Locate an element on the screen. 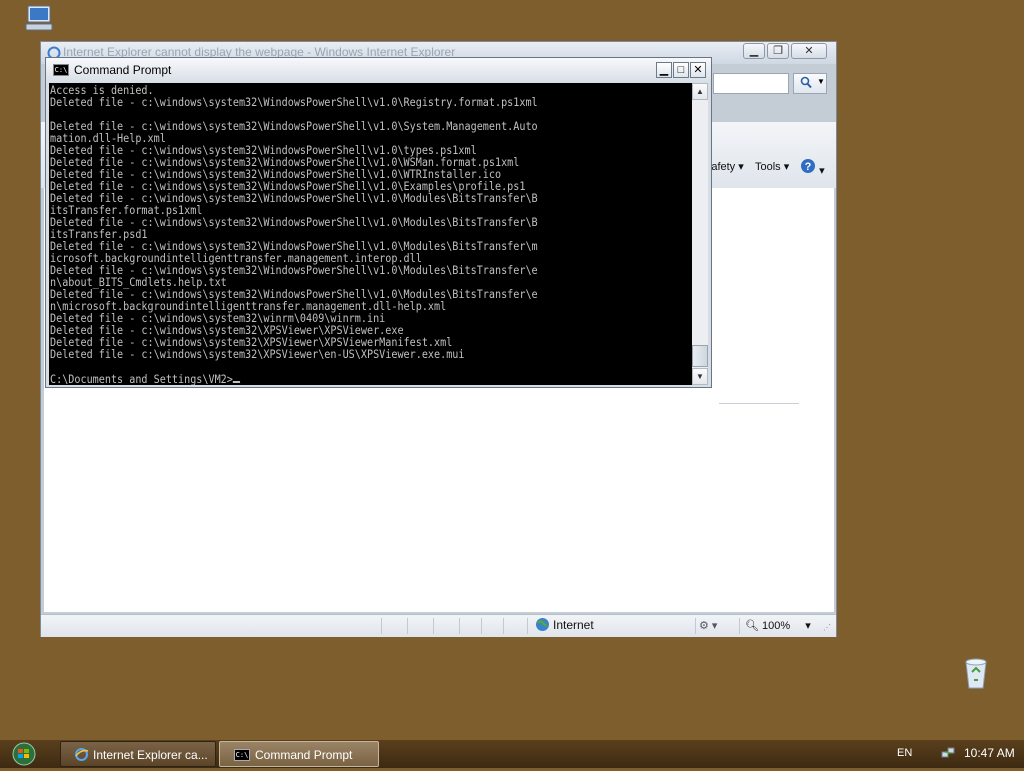 The image size is (1024, 771). divider is located at coordinates (759, 403).